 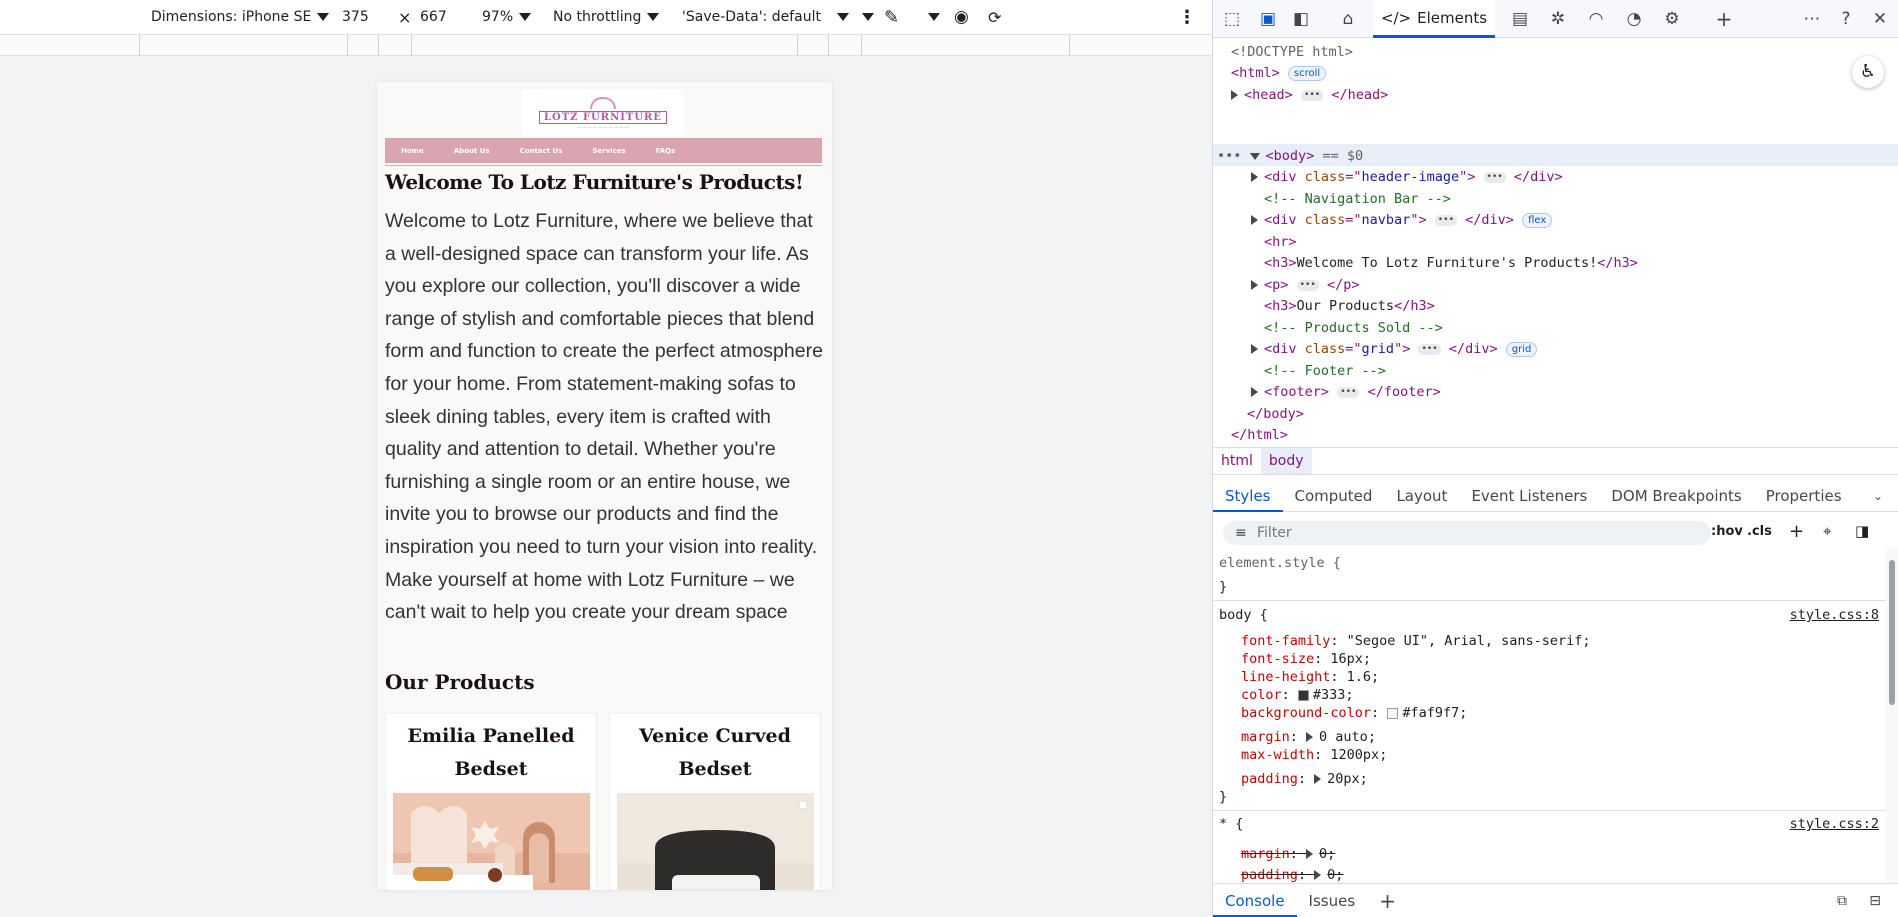 I want to click on device-toolbar-icon: ▣, so click(x=1268, y=19).